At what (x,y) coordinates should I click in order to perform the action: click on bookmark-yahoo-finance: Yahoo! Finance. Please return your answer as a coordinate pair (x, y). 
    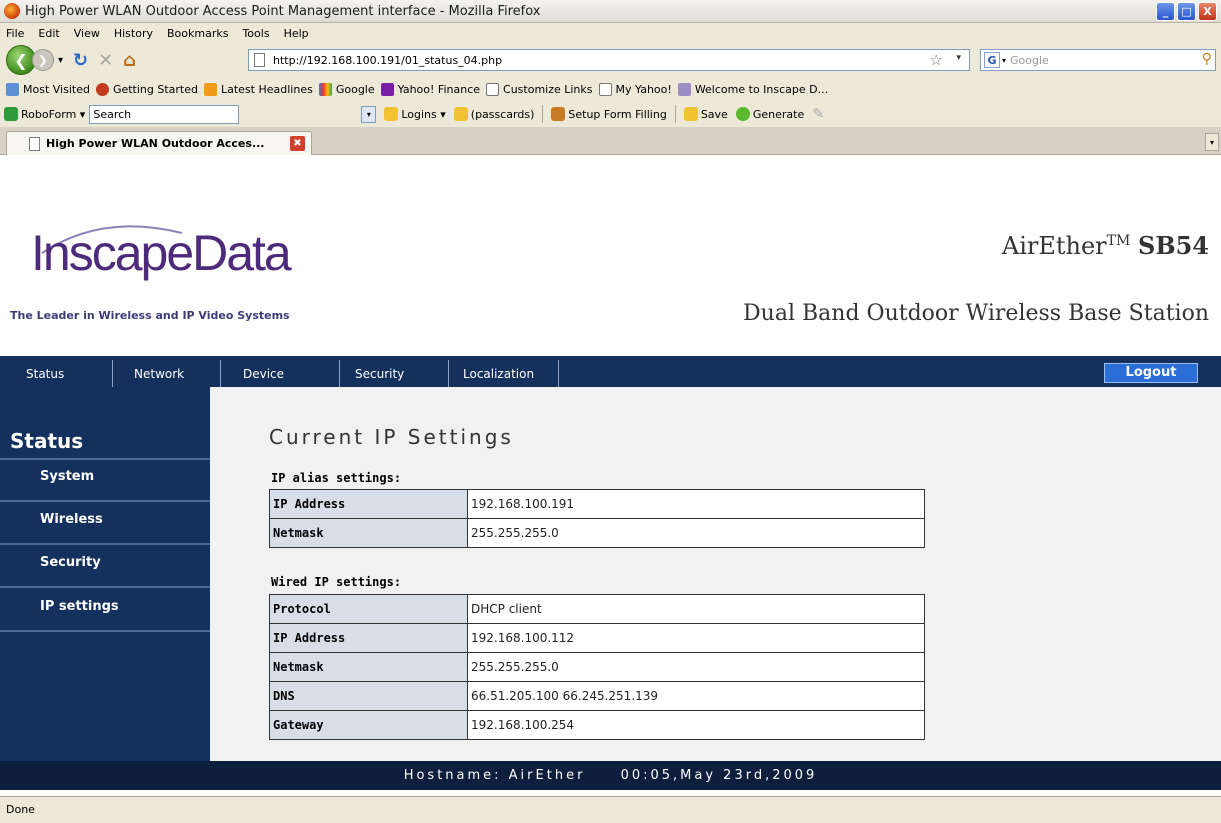
    Looking at the image, I should click on (430, 89).